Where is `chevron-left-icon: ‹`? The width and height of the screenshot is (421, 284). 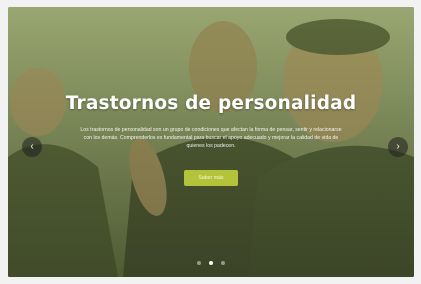
chevron-left-icon: ‹ is located at coordinates (32, 146).